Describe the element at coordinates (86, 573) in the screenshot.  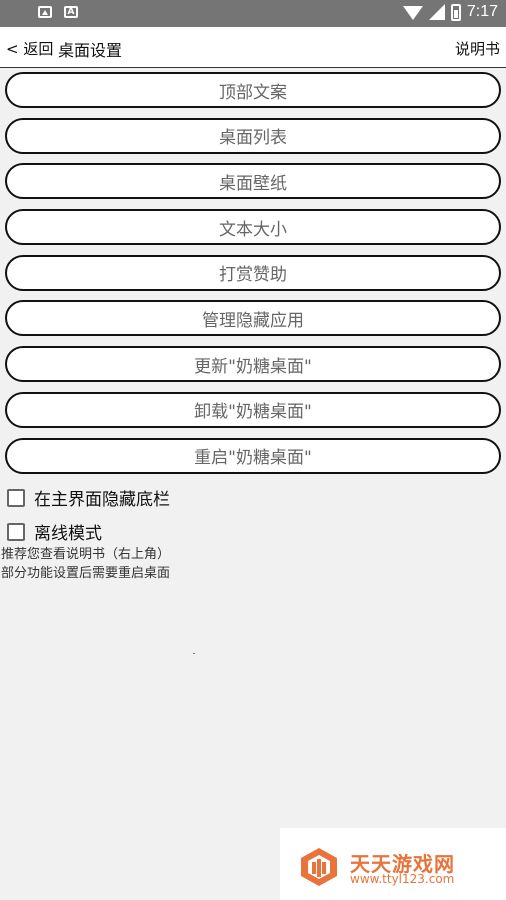
I see `note-line-2: 部分功能设置后需要重启桌面` at that location.